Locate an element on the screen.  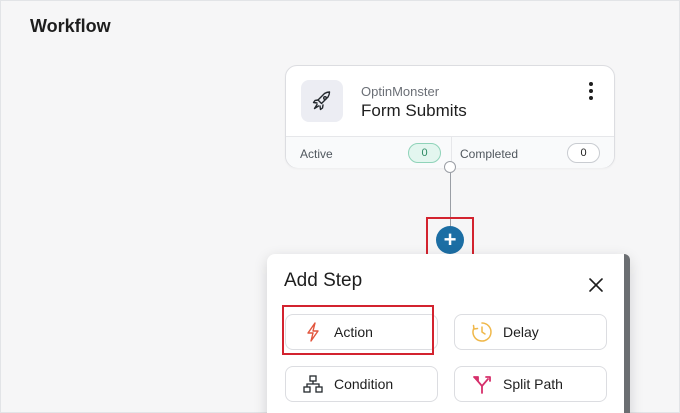
completed-label: Completed is located at coordinates (489, 154).